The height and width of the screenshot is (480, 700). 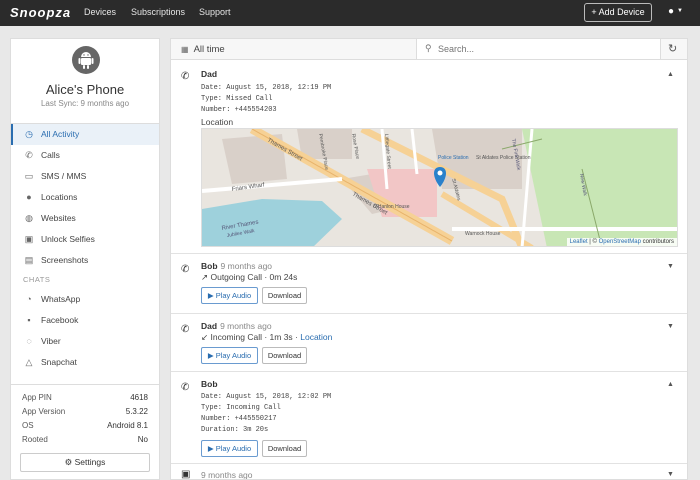 What do you see at coordinates (85, 103) in the screenshot?
I see `last-sync: Last Sync: 9 months ago` at bounding box center [85, 103].